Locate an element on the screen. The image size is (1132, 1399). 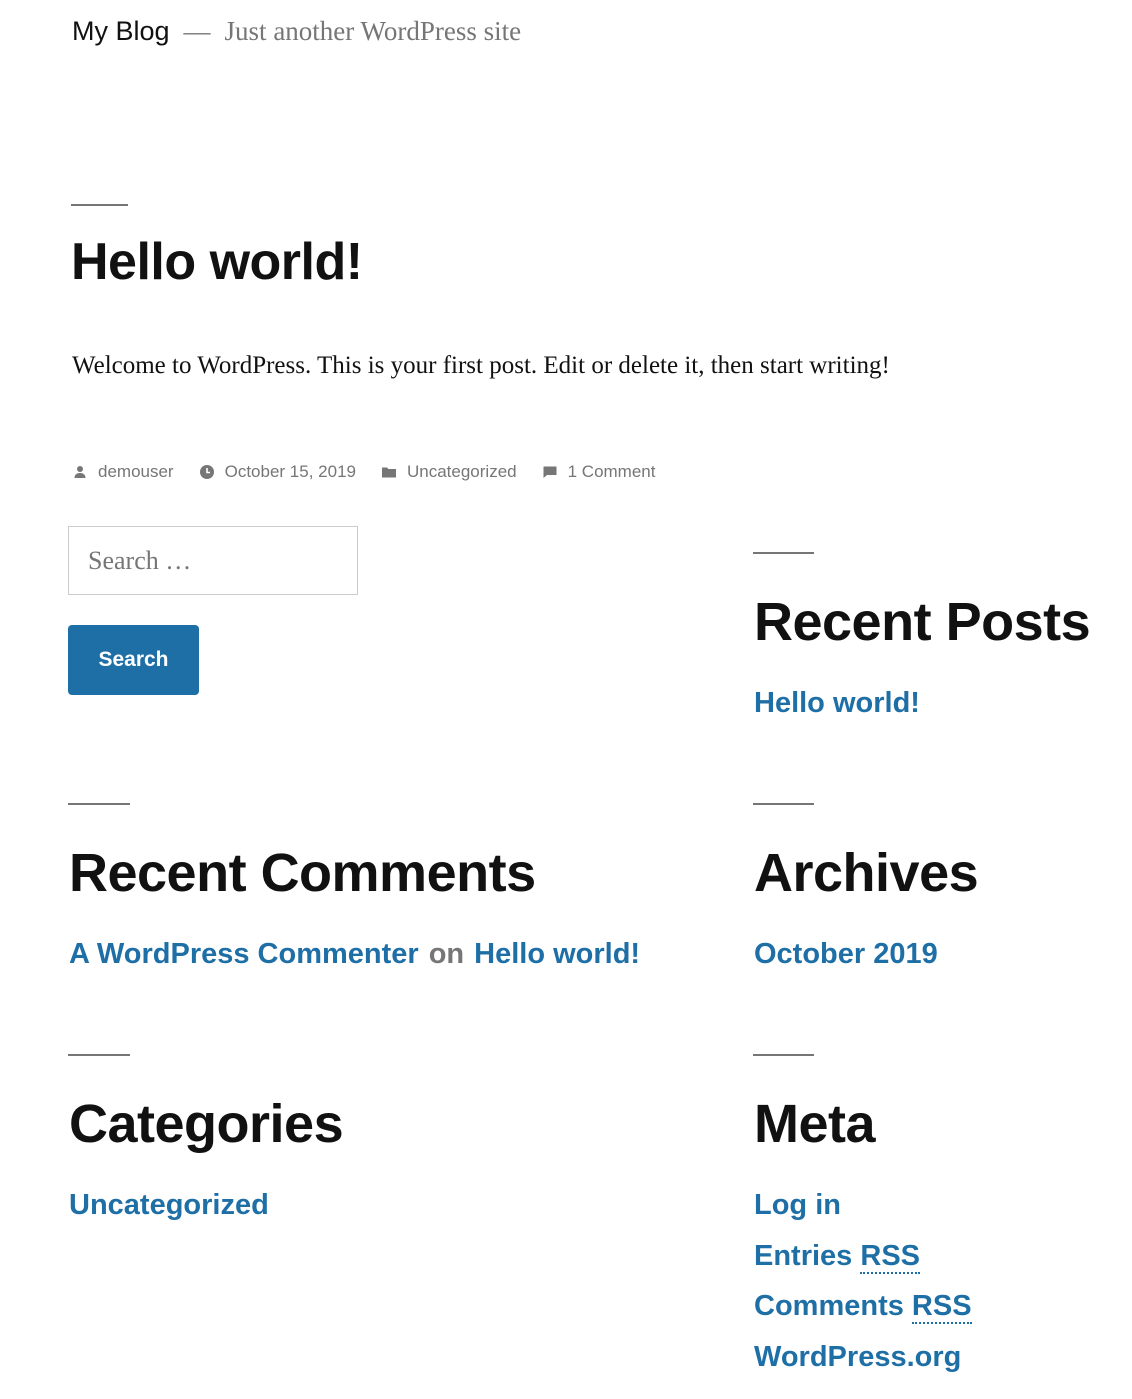
post-divider is located at coordinates (99, 205).